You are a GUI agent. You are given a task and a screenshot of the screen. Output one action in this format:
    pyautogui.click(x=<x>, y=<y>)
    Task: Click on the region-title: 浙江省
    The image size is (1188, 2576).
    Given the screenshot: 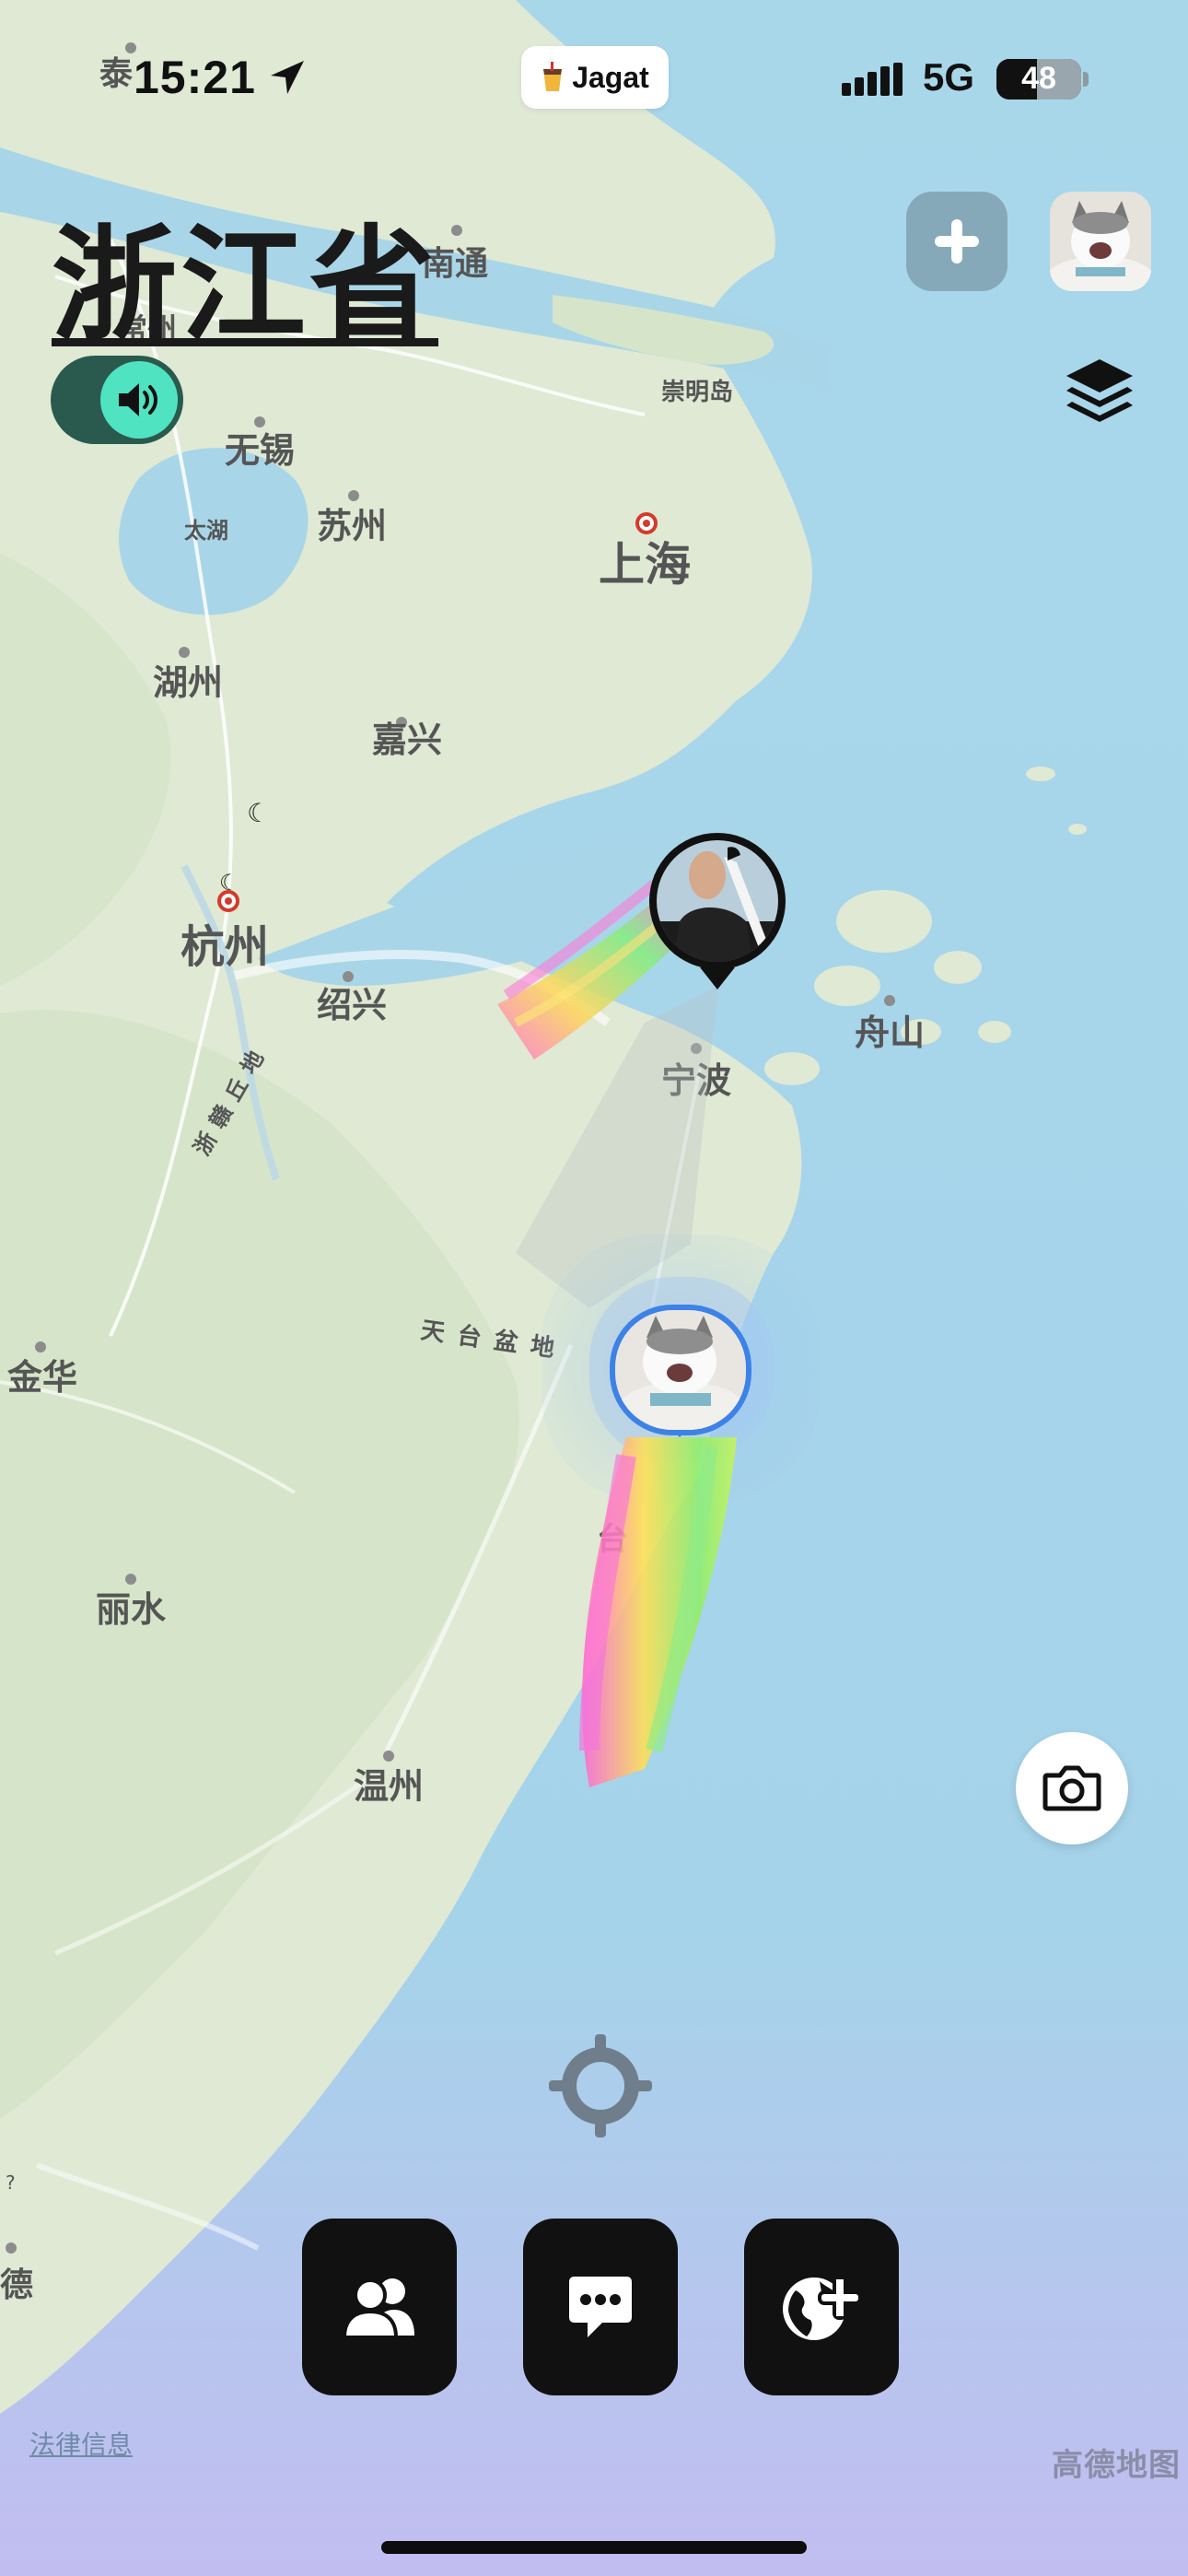 What is the action you would take?
    pyautogui.click(x=245, y=286)
    